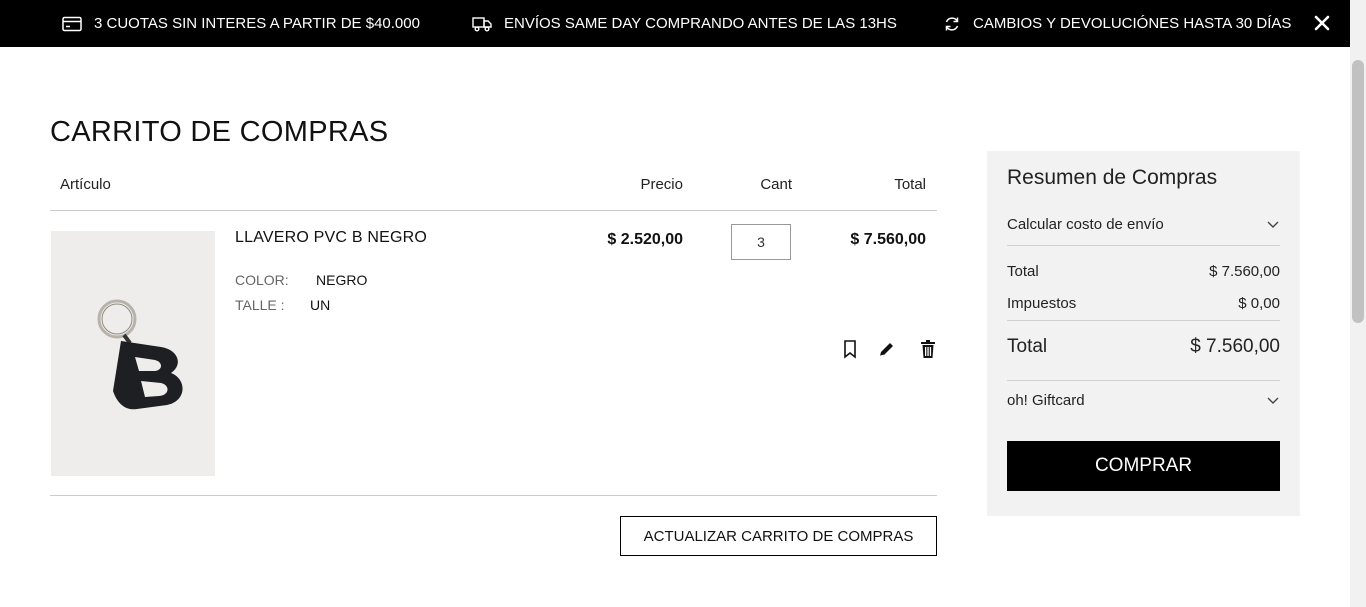  I want to click on shipping-calc-label: Calcular costo de envío, so click(1085, 224).